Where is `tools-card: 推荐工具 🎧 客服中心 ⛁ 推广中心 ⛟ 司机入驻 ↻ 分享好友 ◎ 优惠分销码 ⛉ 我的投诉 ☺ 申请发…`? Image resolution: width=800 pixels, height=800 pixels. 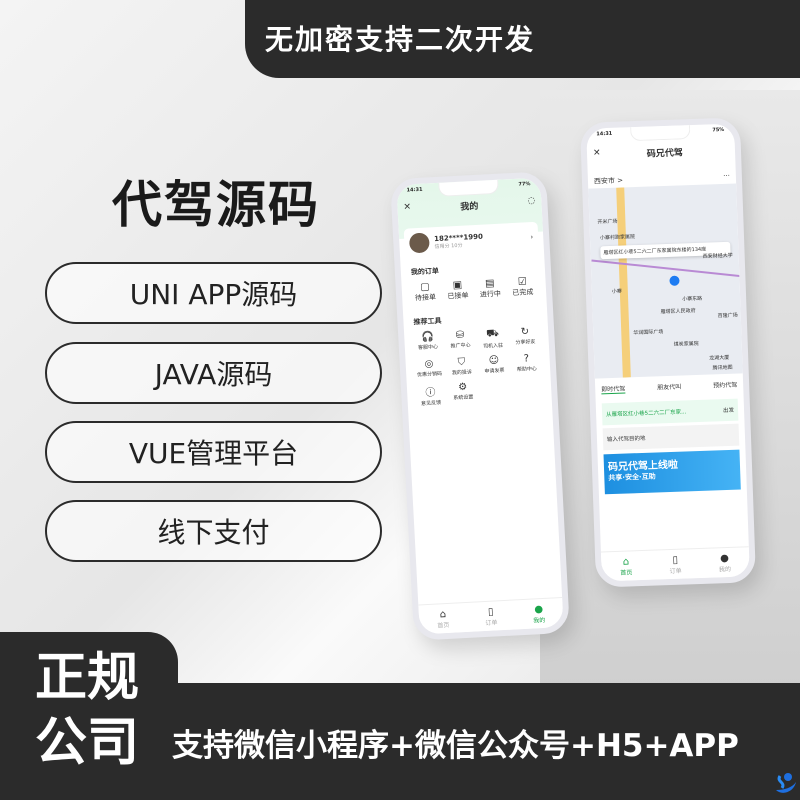 tools-card: 推荐工具 🎧 客服中心 ⛁ 推广中心 ⛟ 司机入驻 ↻ 分享好友 ◎ 优惠分销码 ⛉ 我的投诉 ☺ 申请发… is located at coordinates (478, 359).